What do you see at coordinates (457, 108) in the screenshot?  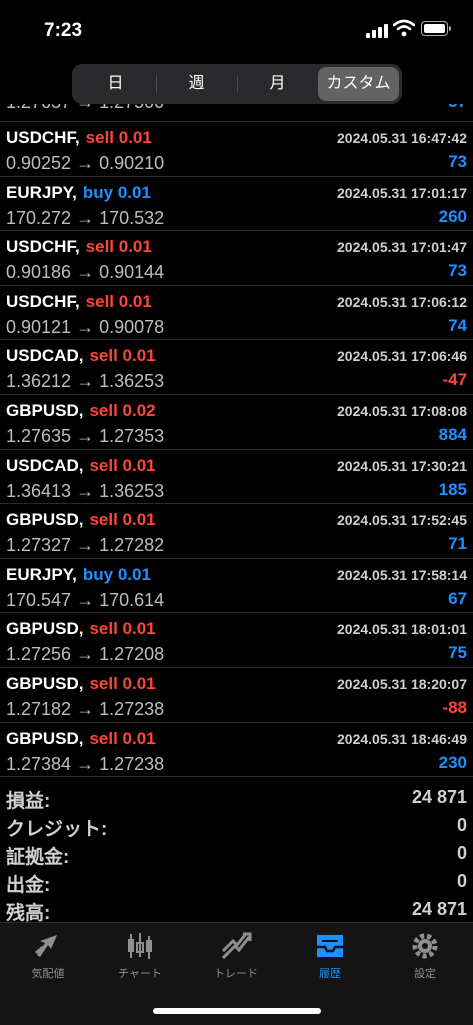 I see `trade-profit: 57` at bounding box center [457, 108].